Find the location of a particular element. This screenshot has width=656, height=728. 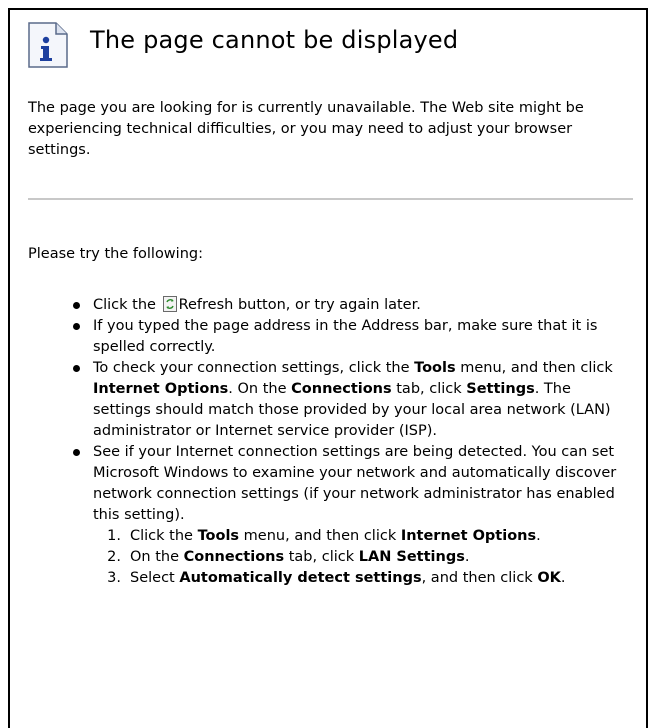

step-text: , and then click is located at coordinates (479, 578).